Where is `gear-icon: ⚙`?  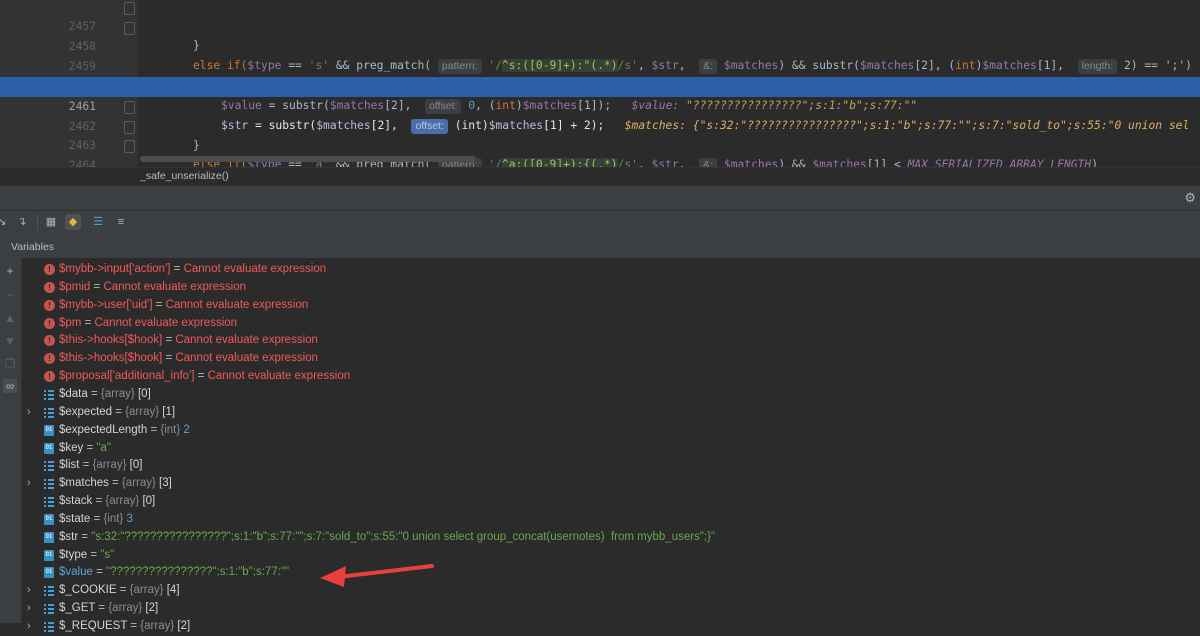
gear-icon: ⚙ is located at coordinates (1190, 198).